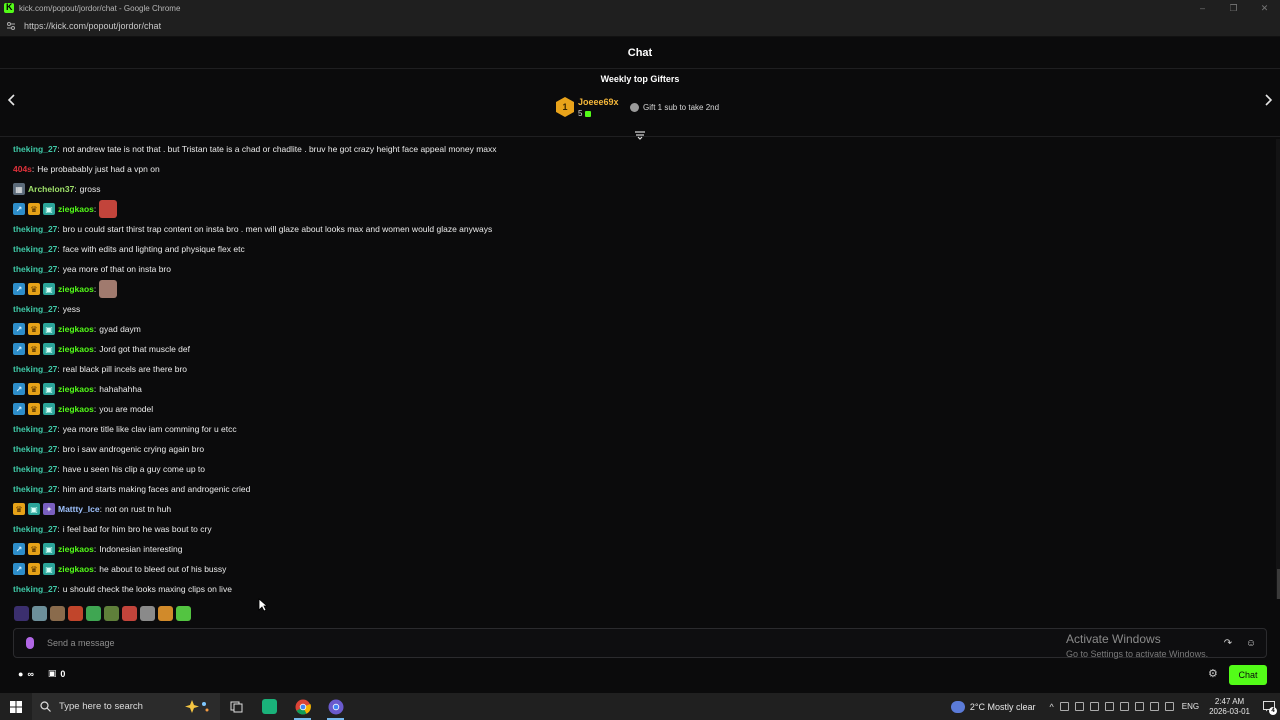 Image resolution: width=1280 pixels, height=720 pixels. I want to click on site-settings-icon, so click(11, 26).